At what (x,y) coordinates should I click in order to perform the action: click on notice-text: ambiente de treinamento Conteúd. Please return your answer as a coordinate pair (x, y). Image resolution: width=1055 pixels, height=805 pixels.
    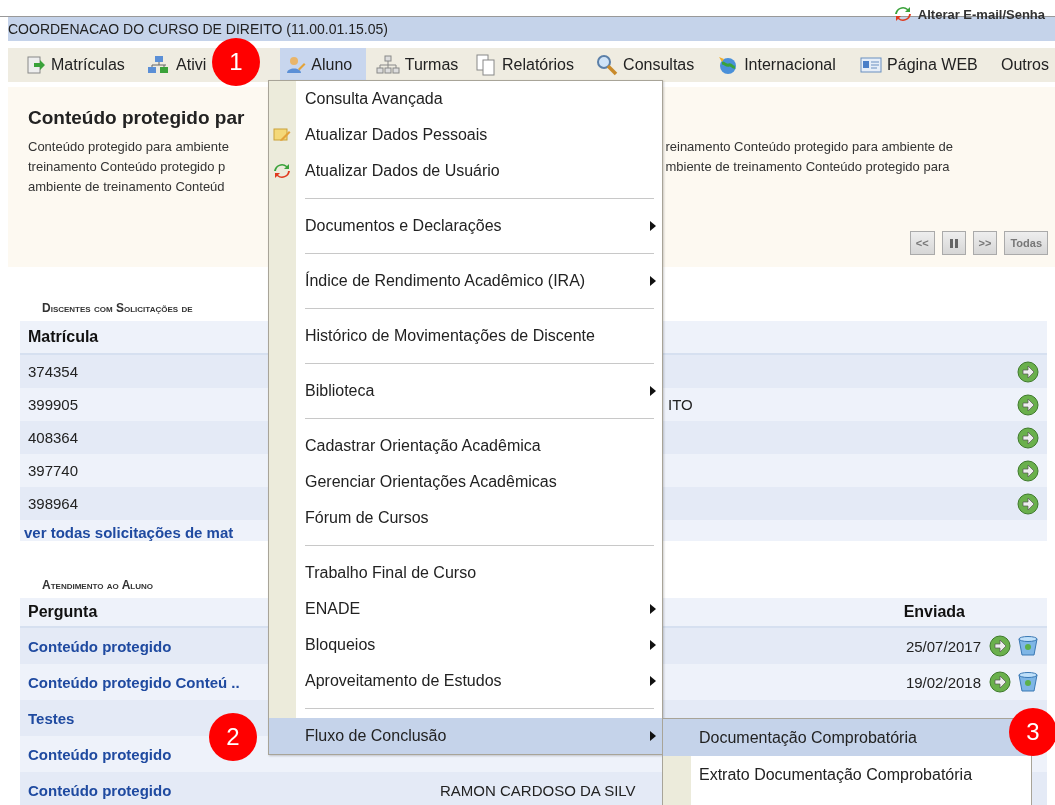
    Looking at the image, I should click on (126, 187).